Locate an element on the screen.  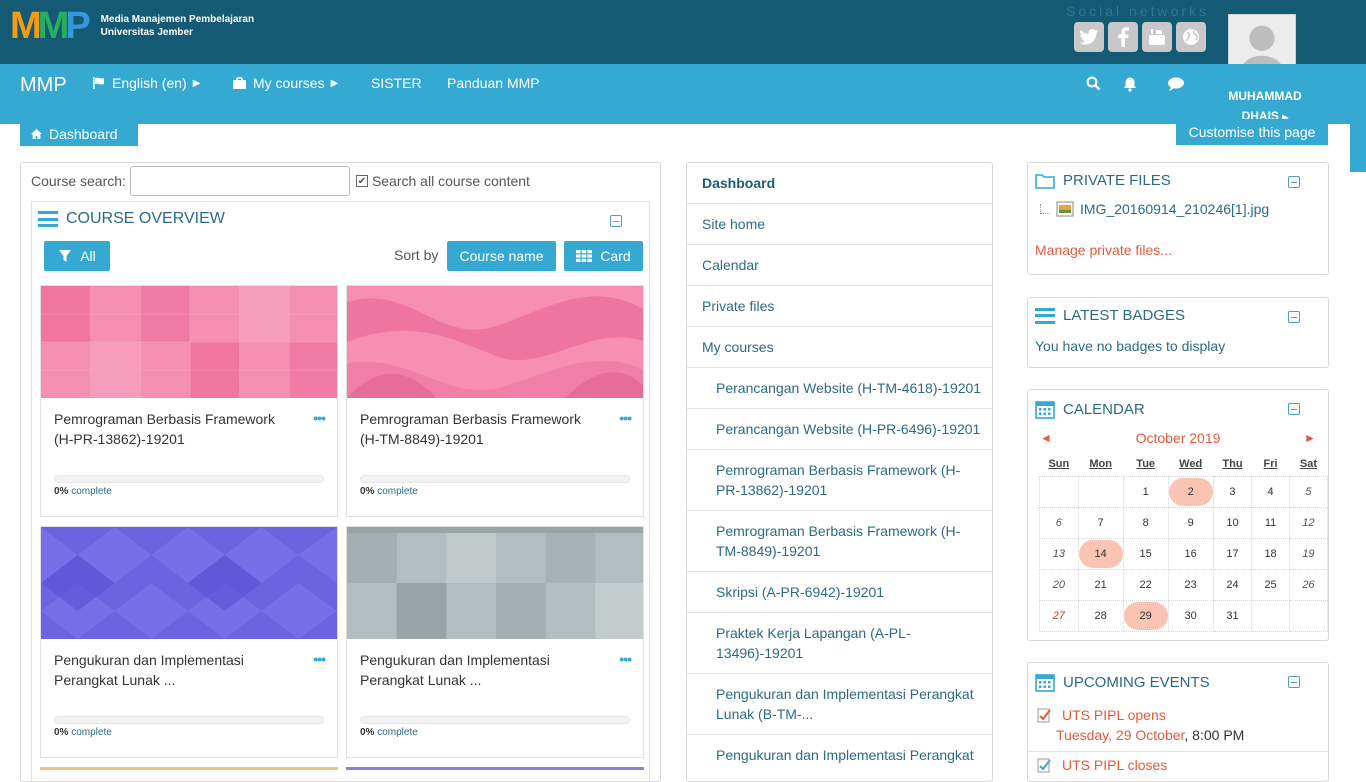
calendar-day: 21 is located at coordinates (1100, 584).